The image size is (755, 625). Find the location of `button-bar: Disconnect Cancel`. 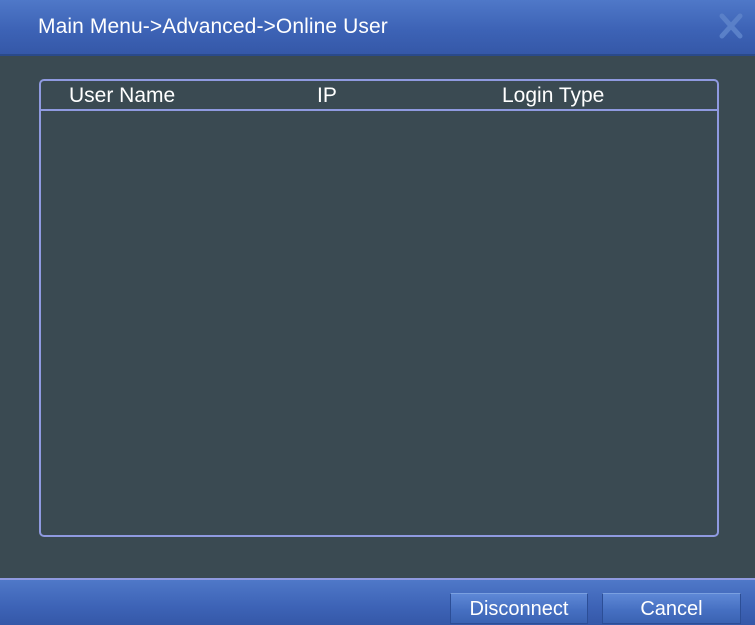

button-bar: Disconnect Cancel is located at coordinates (377, 602).